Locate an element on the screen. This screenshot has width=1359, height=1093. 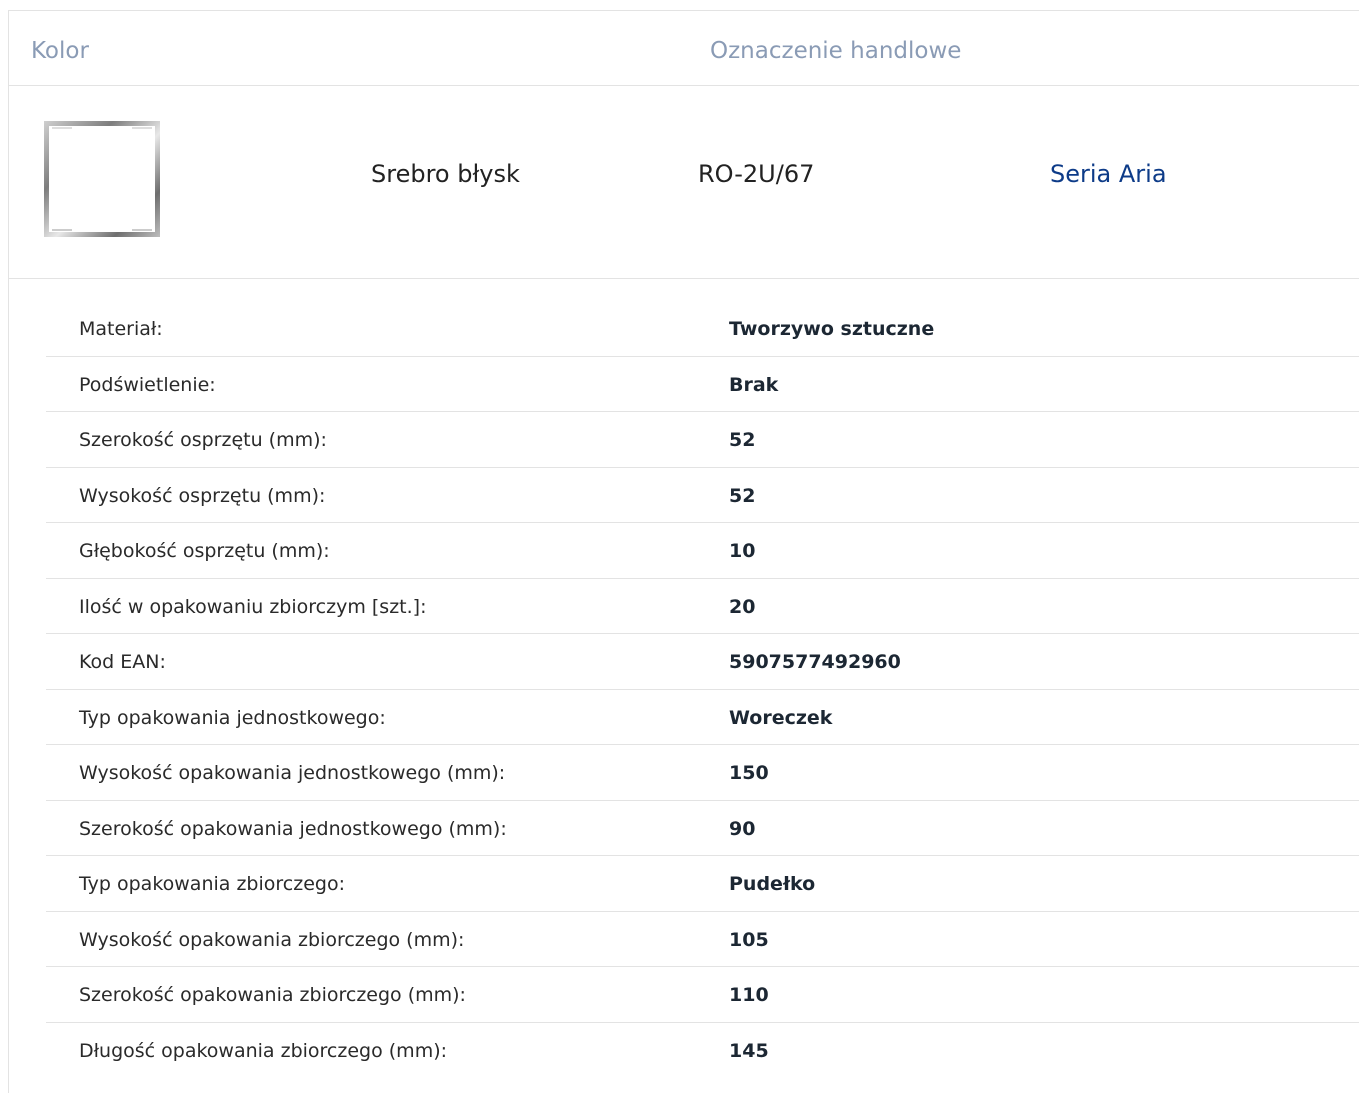
product-code: RO-2U/67 is located at coordinates (756, 174).